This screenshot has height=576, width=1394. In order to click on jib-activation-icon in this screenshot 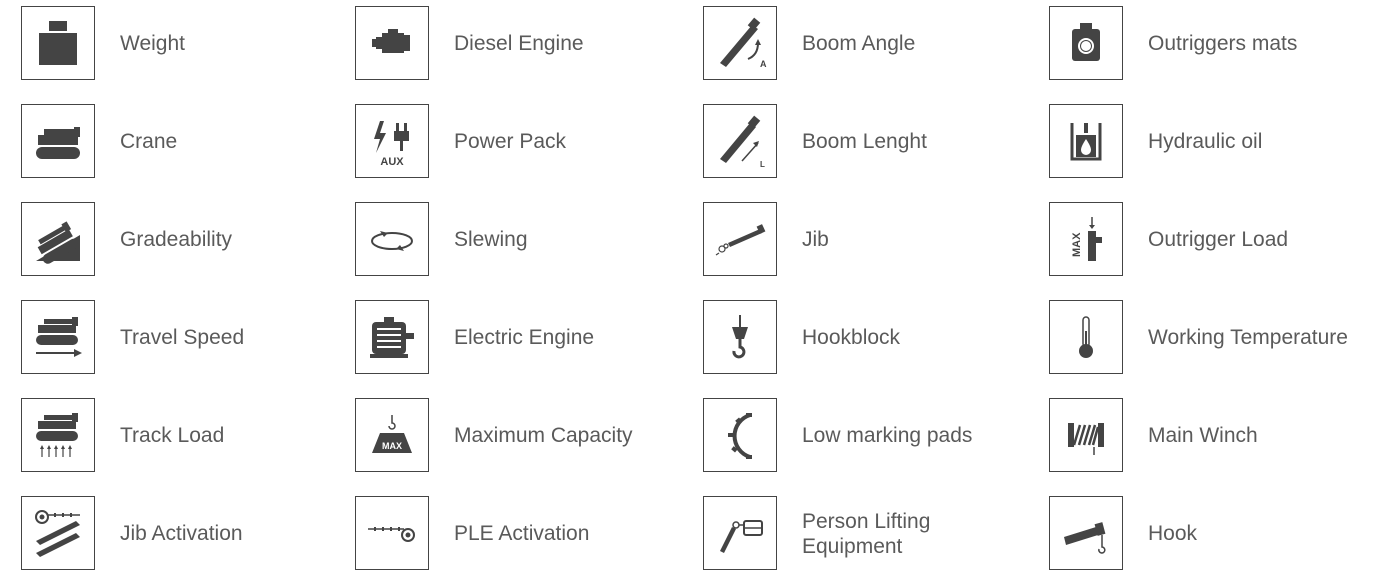, I will do `click(57, 533)`.